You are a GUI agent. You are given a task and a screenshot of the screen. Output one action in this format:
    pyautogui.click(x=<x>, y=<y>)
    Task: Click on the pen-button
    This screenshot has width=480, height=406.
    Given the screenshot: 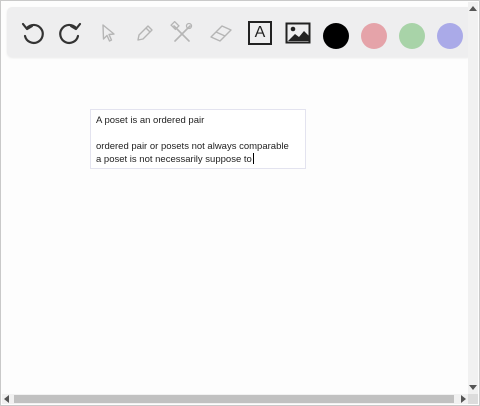 What is the action you would take?
    pyautogui.click(x=145, y=33)
    